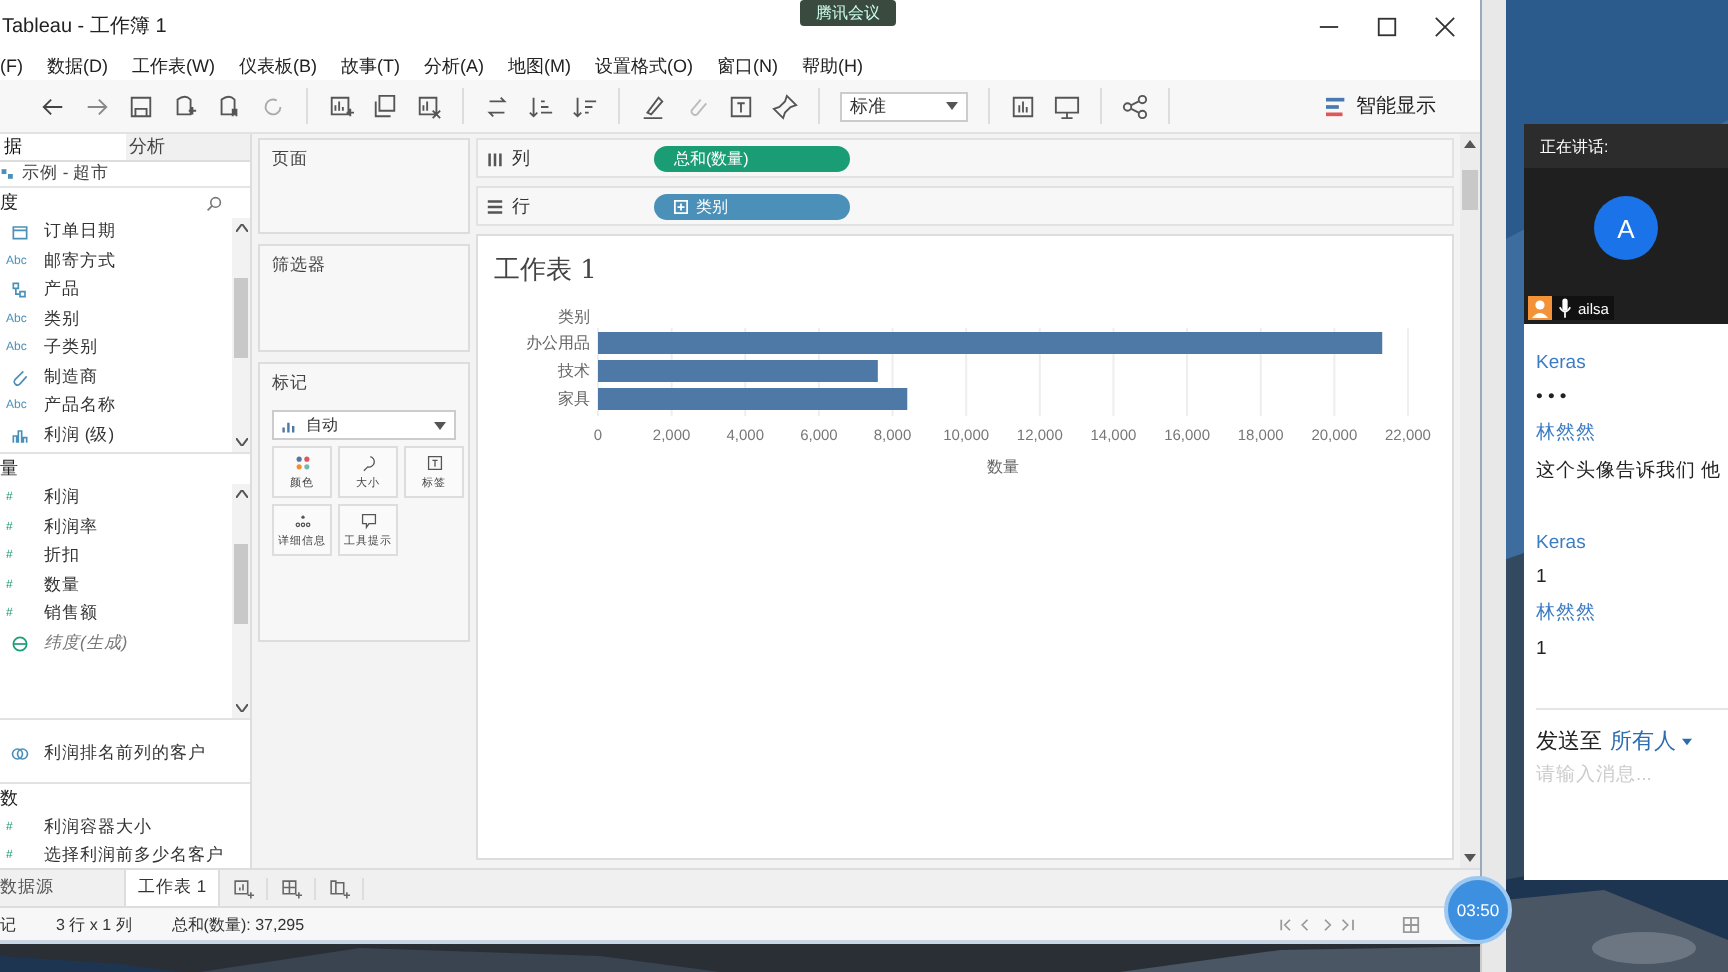 The width and height of the screenshot is (1728, 972). I want to click on close-icon, so click(1445, 26).